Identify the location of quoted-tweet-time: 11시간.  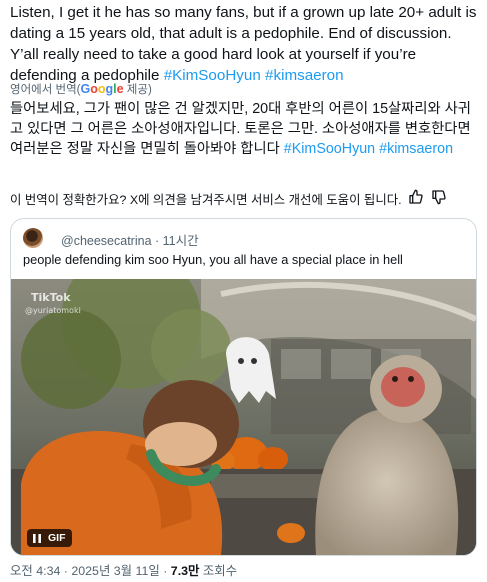
(181, 241).